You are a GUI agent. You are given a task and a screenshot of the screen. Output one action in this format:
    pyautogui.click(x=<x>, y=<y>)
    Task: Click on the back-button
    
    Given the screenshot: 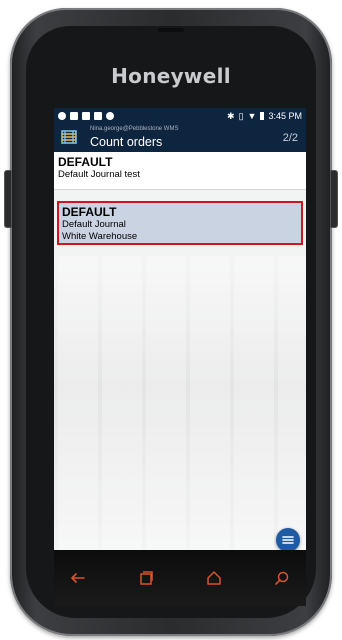 What is the action you would take?
    pyautogui.click(x=78, y=578)
    